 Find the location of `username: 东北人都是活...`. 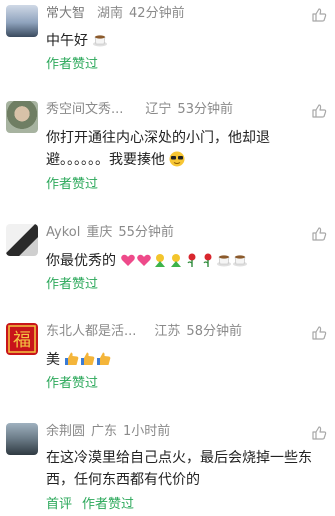

username: 东北人都是活... is located at coordinates (91, 331).